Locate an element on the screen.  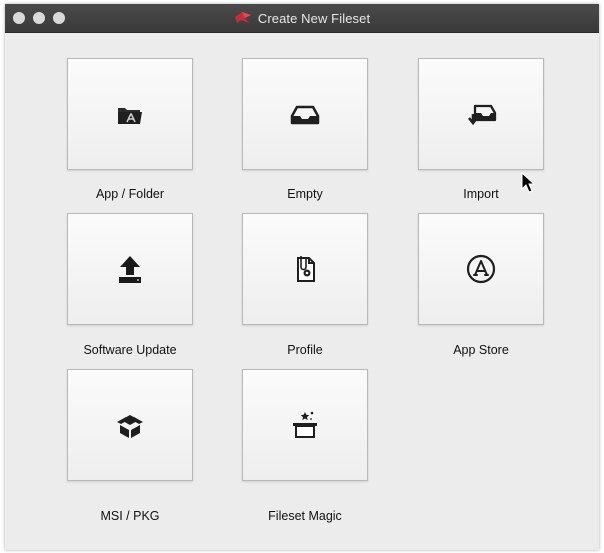
import-tray-icon is located at coordinates (482, 115).